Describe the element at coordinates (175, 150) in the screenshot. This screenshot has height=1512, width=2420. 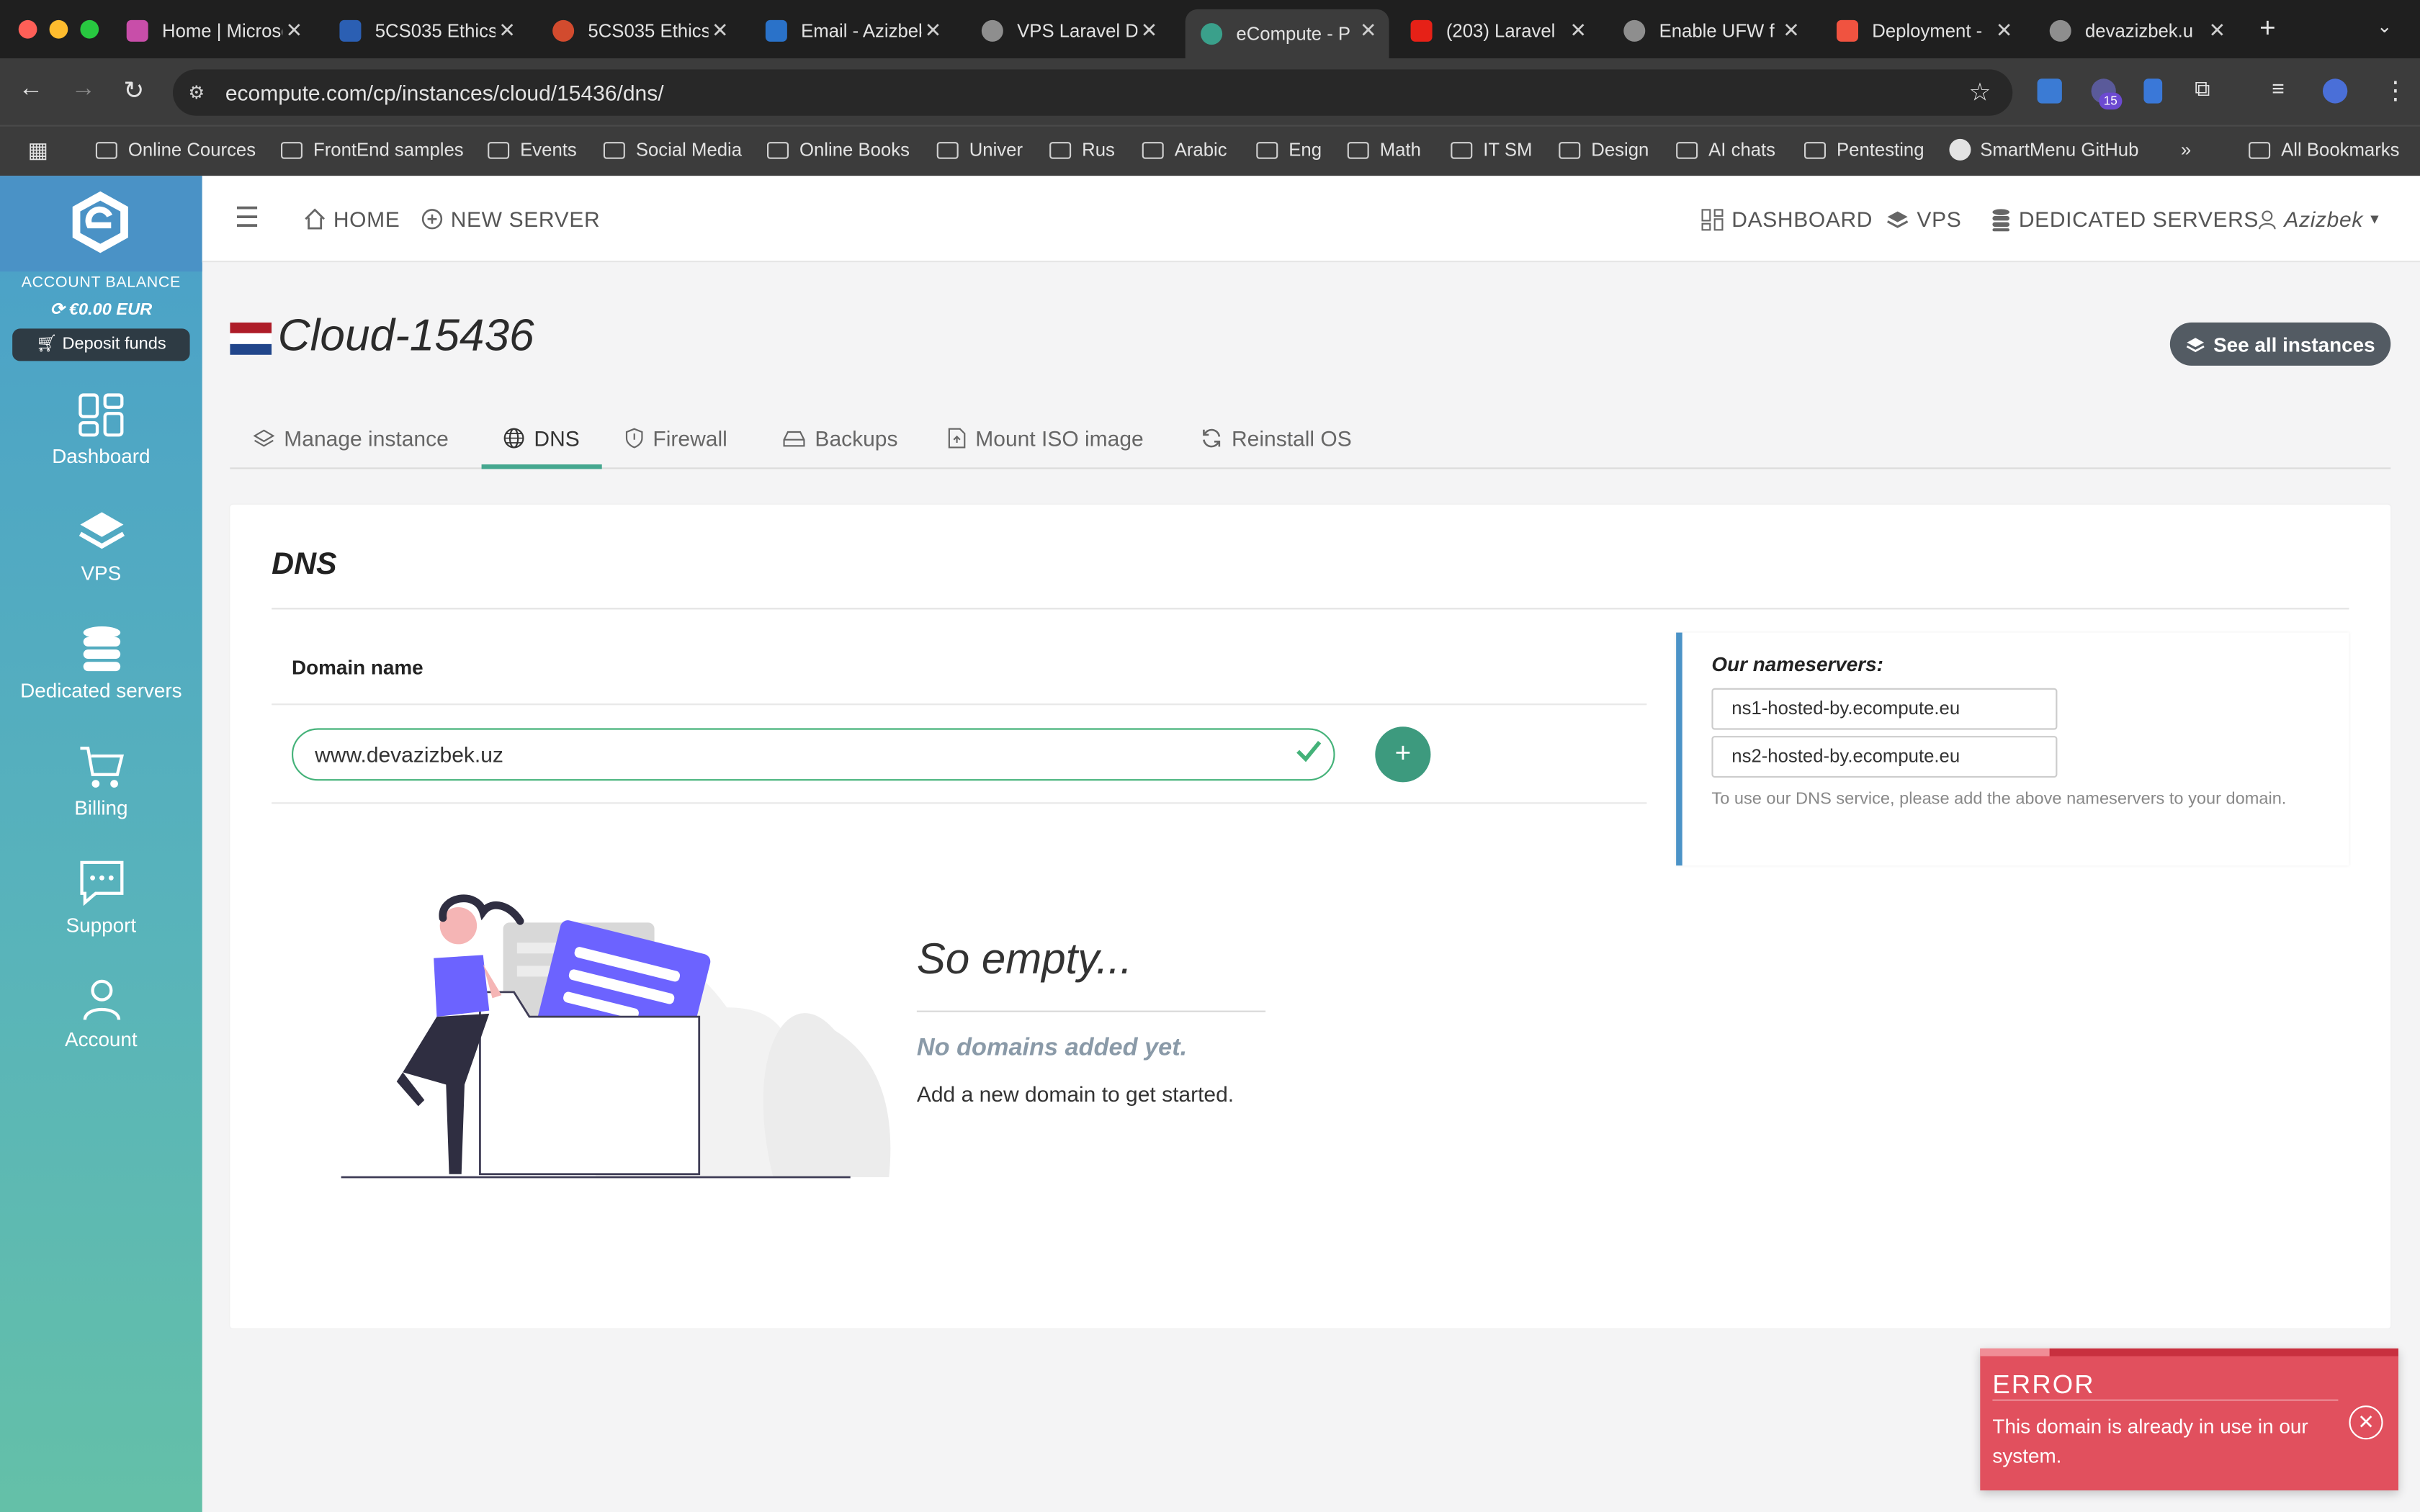
I see `bookmark-folder: Online Cources` at that location.